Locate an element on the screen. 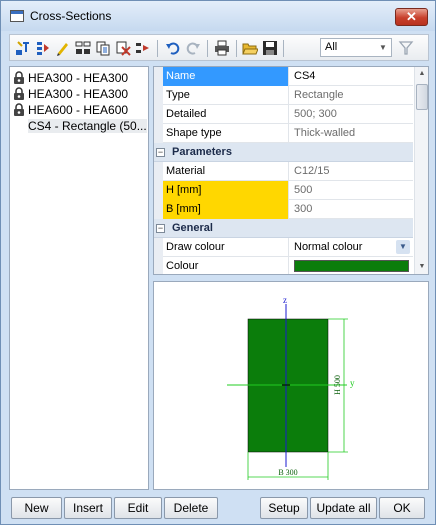 The image size is (436, 525). property-row-draw-colour: Draw colour Normal colour ▼ is located at coordinates (283, 247).